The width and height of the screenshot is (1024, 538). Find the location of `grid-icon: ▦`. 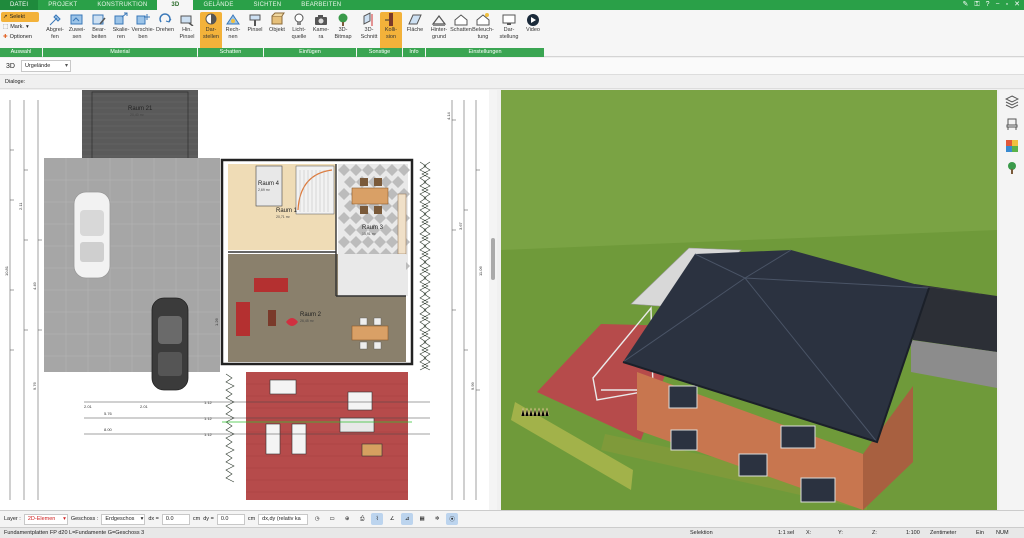

grid-icon: ▦ is located at coordinates (422, 519).